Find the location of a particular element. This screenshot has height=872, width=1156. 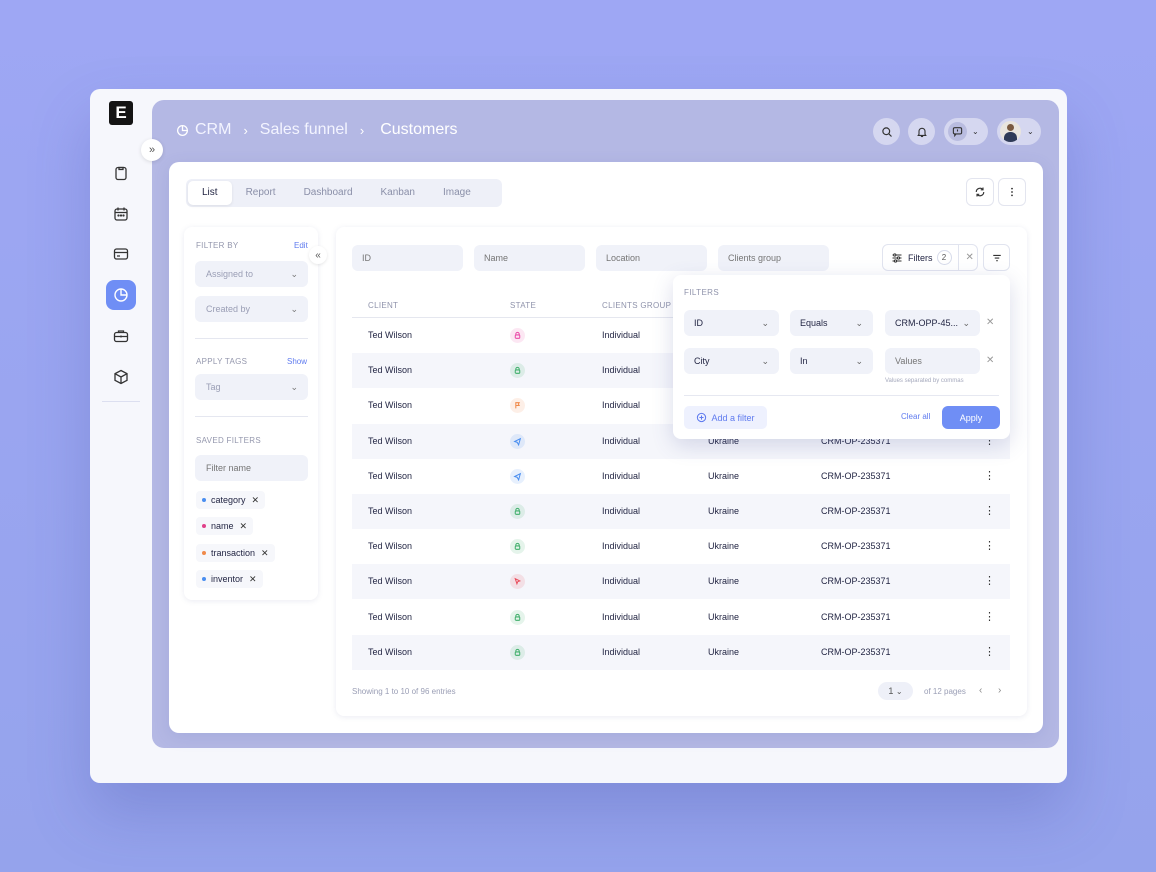

page-select: 1 ⌄ is located at coordinates (895, 691).